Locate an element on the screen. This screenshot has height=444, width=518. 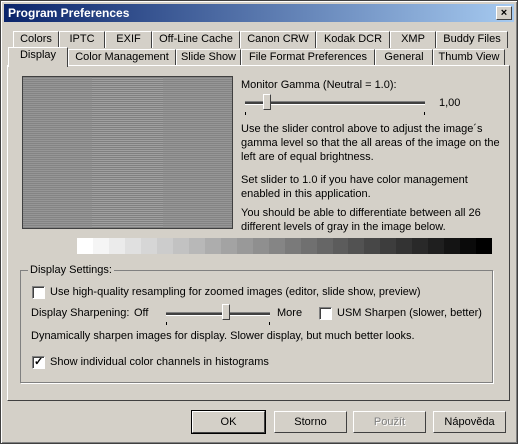
tab-canon-crw: Canon CRW is located at coordinates (278, 39).